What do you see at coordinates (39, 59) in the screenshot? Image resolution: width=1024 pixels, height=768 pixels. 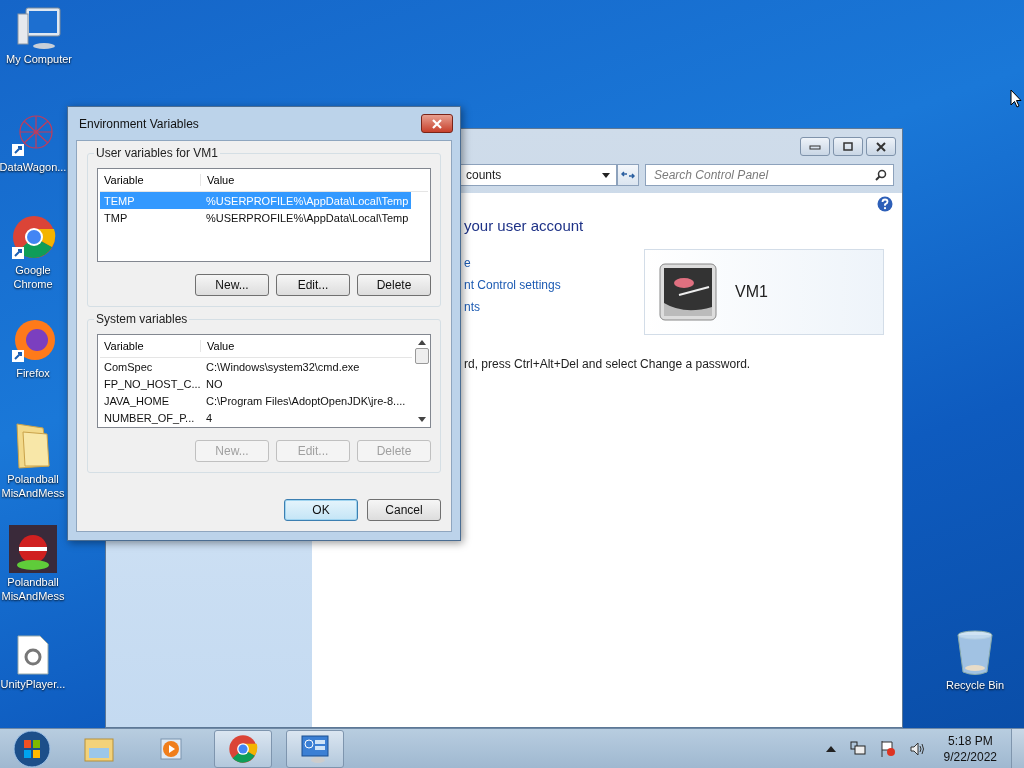 I see `desktop-icon-label: My Computer` at bounding box center [39, 59].